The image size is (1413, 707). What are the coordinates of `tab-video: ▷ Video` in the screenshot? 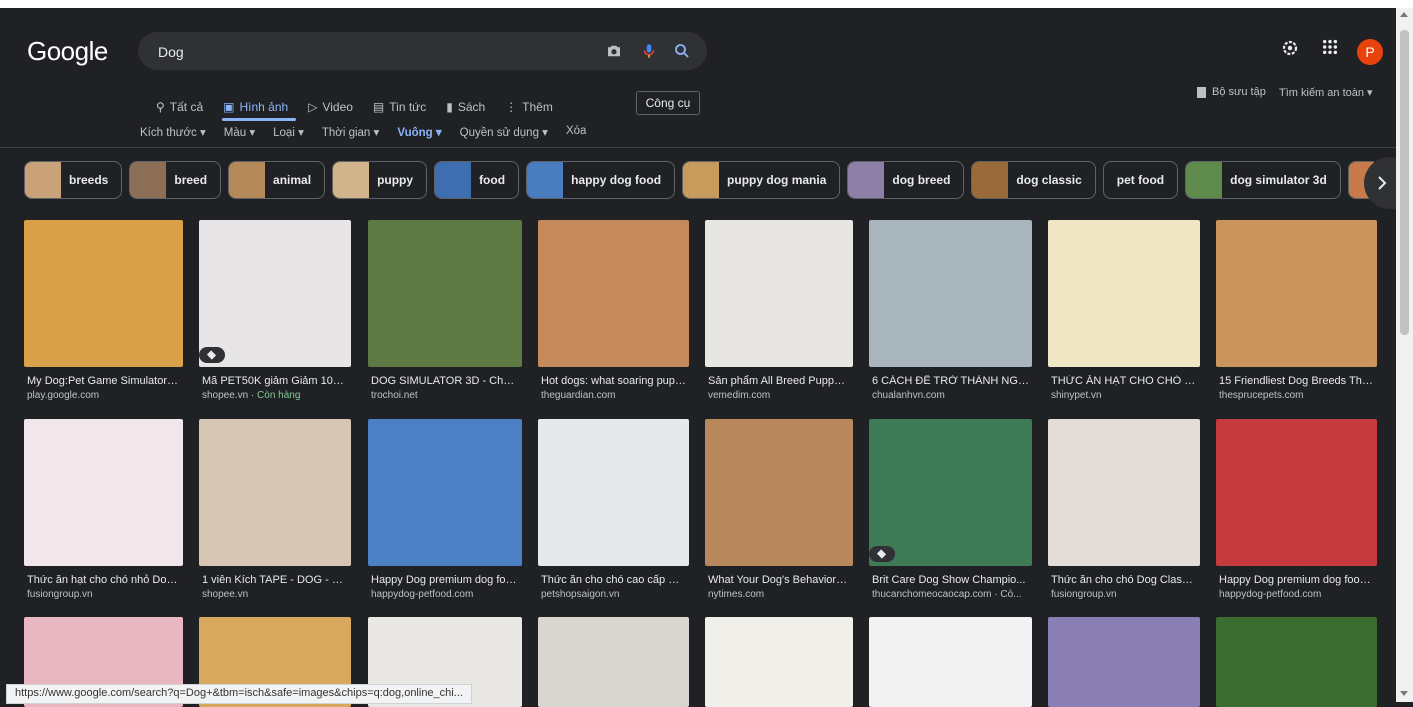 It's located at (330, 107).